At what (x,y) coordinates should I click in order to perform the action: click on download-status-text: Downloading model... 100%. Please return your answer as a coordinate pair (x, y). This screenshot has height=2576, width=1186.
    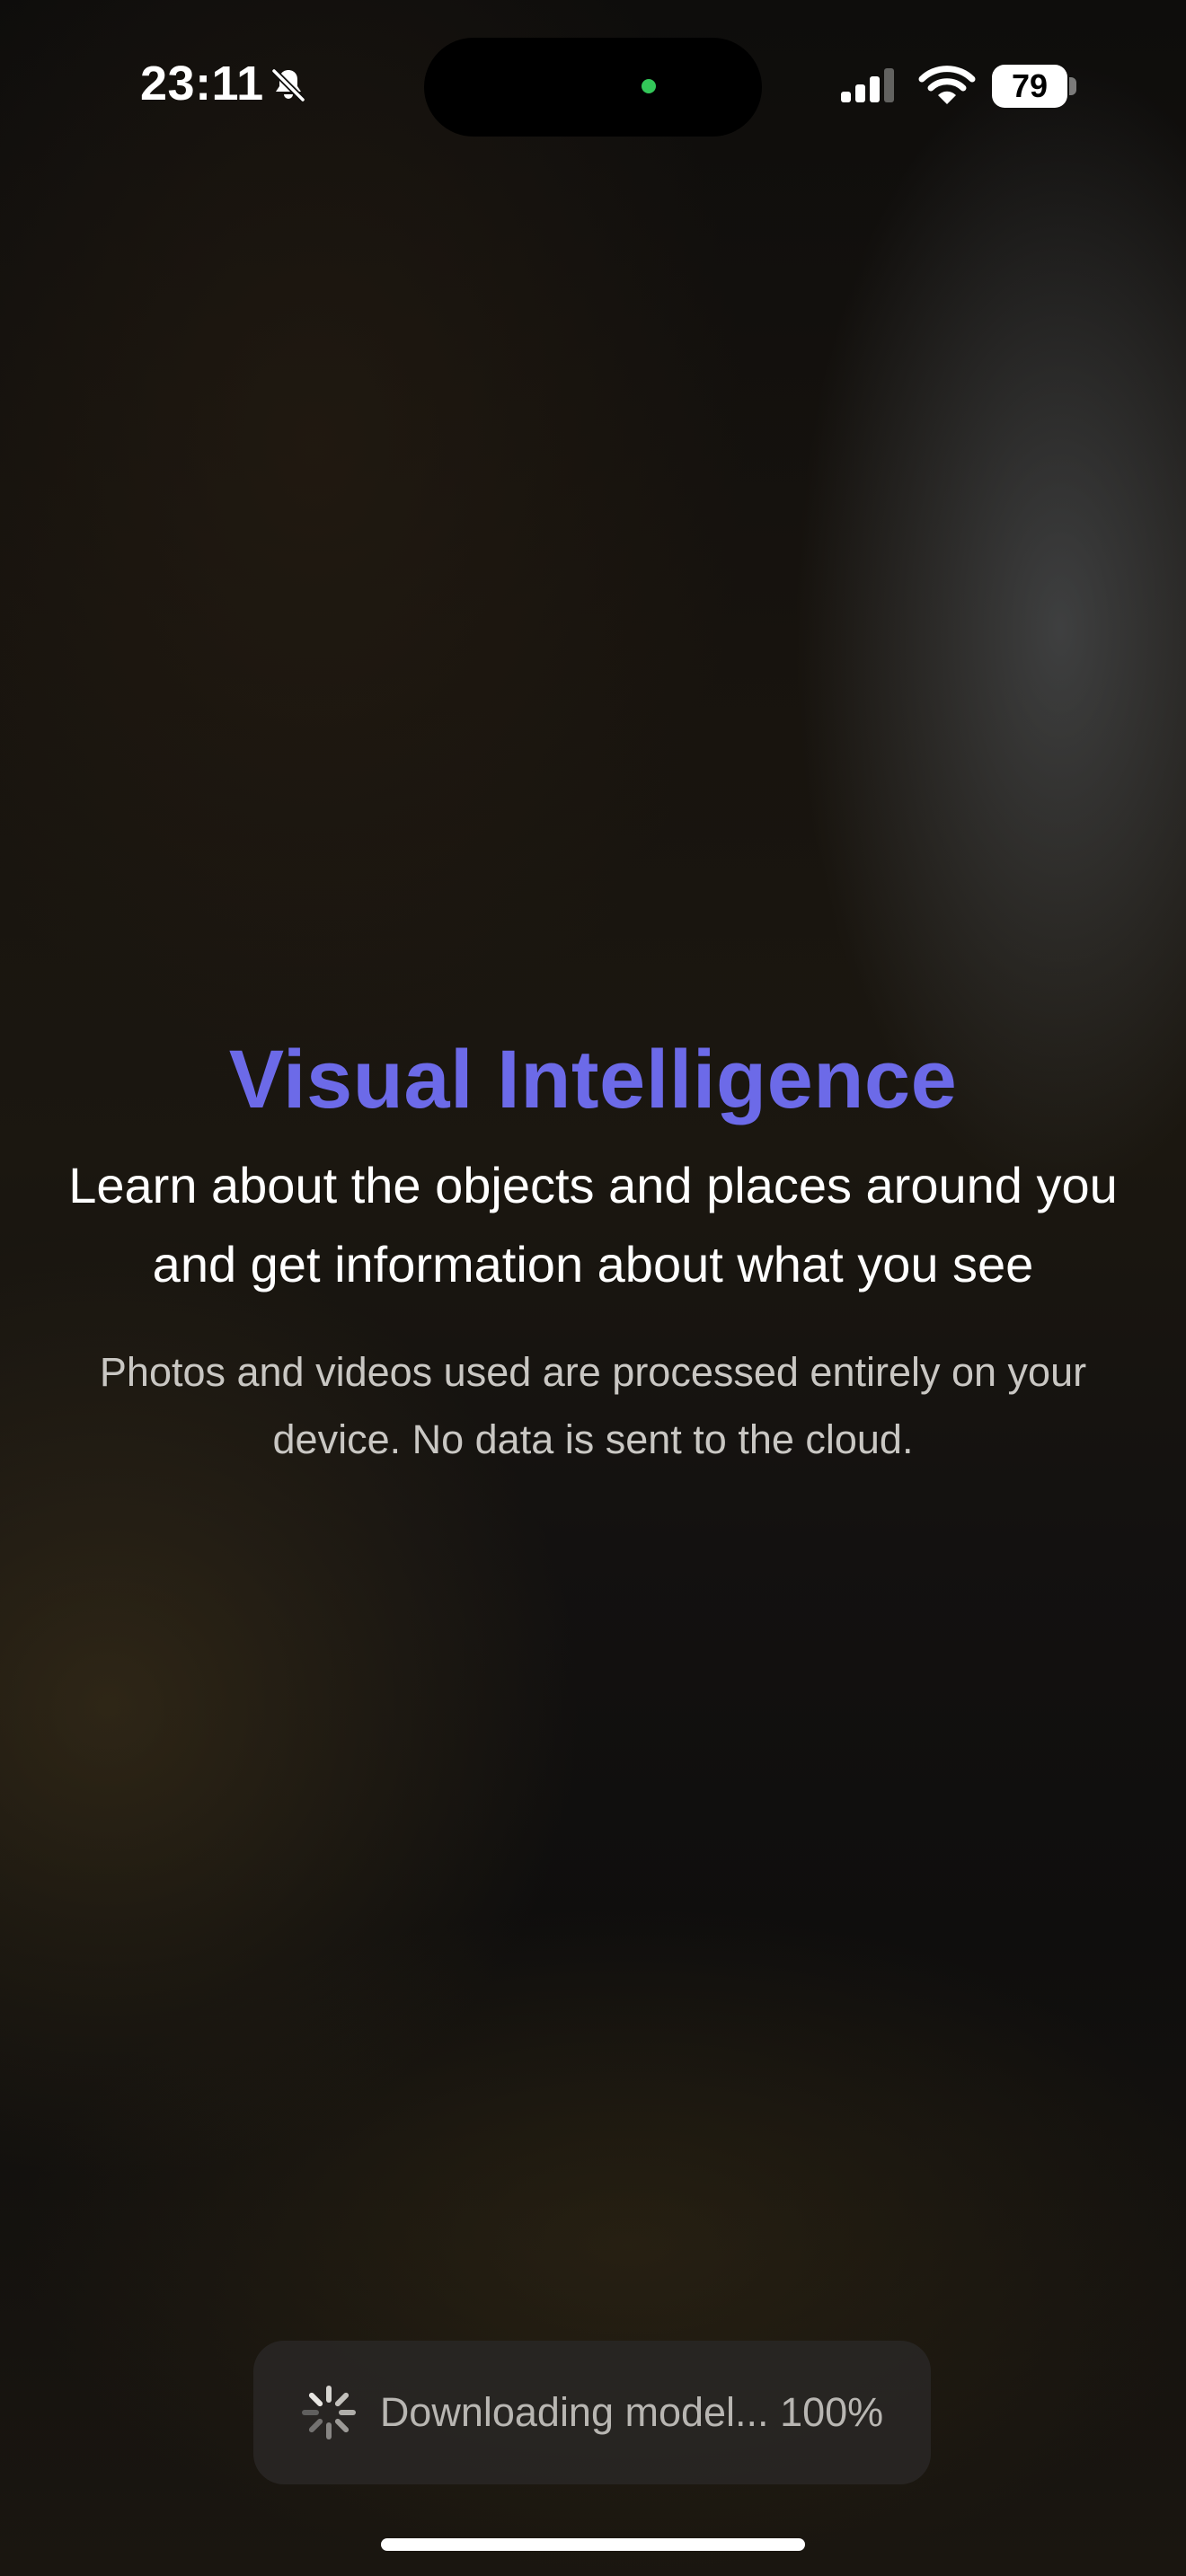
    Looking at the image, I should click on (631, 2412).